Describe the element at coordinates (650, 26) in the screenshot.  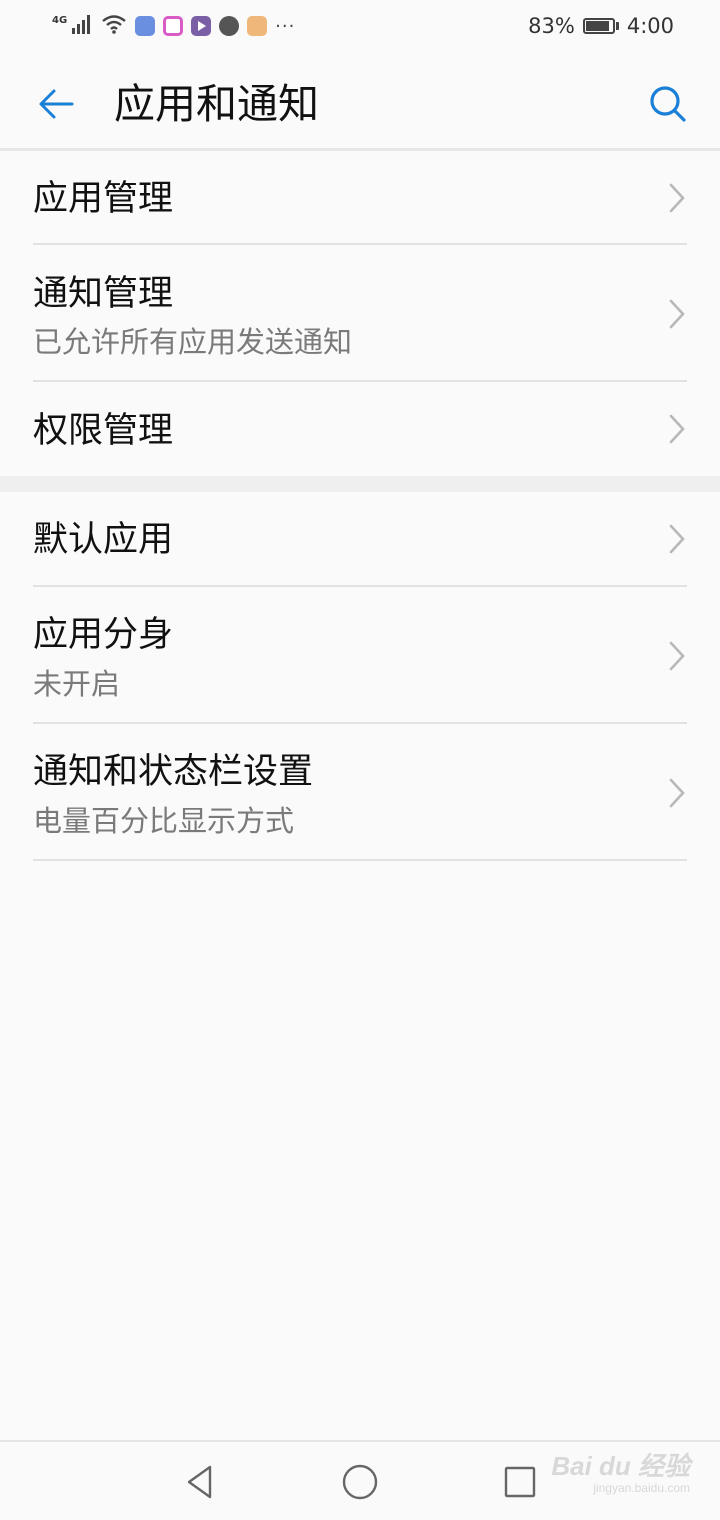
I see `clock: 4:00` at that location.